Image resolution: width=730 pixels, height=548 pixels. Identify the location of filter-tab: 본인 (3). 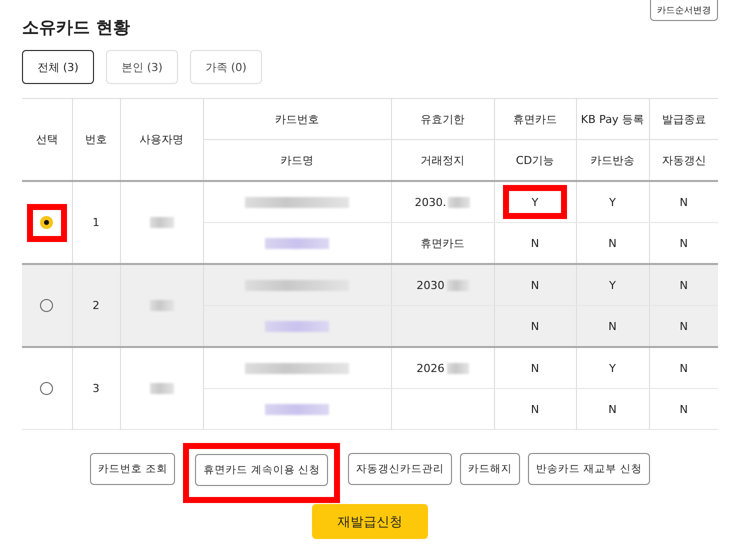
(142, 67).